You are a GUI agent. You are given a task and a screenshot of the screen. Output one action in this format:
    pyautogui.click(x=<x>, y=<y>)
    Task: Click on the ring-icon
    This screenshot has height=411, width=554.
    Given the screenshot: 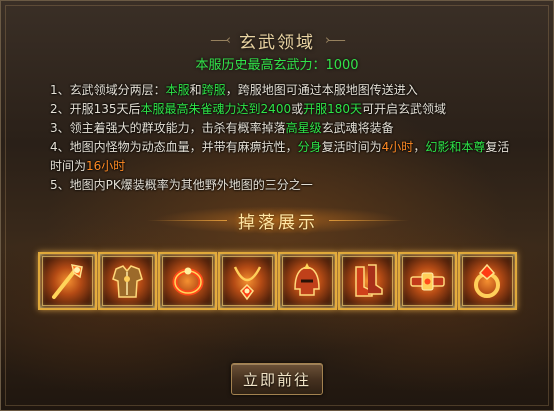 What is the action you would take?
    pyautogui.click(x=487, y=280)
    